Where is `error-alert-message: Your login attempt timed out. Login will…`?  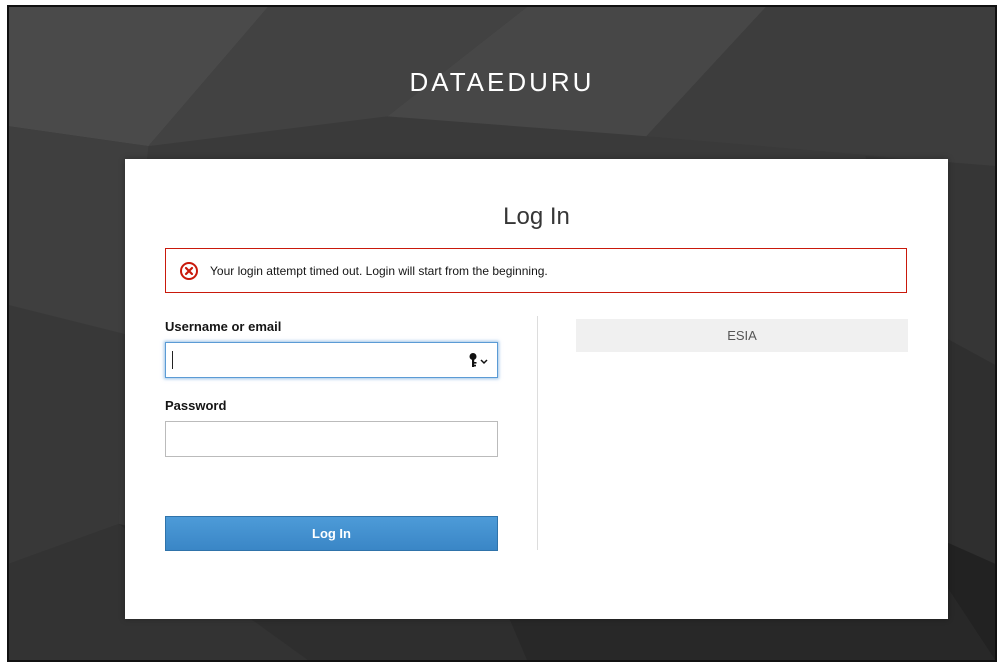 error-alert-message: Your login attempt timed out. Login will… is located at coordinates (379, 270).